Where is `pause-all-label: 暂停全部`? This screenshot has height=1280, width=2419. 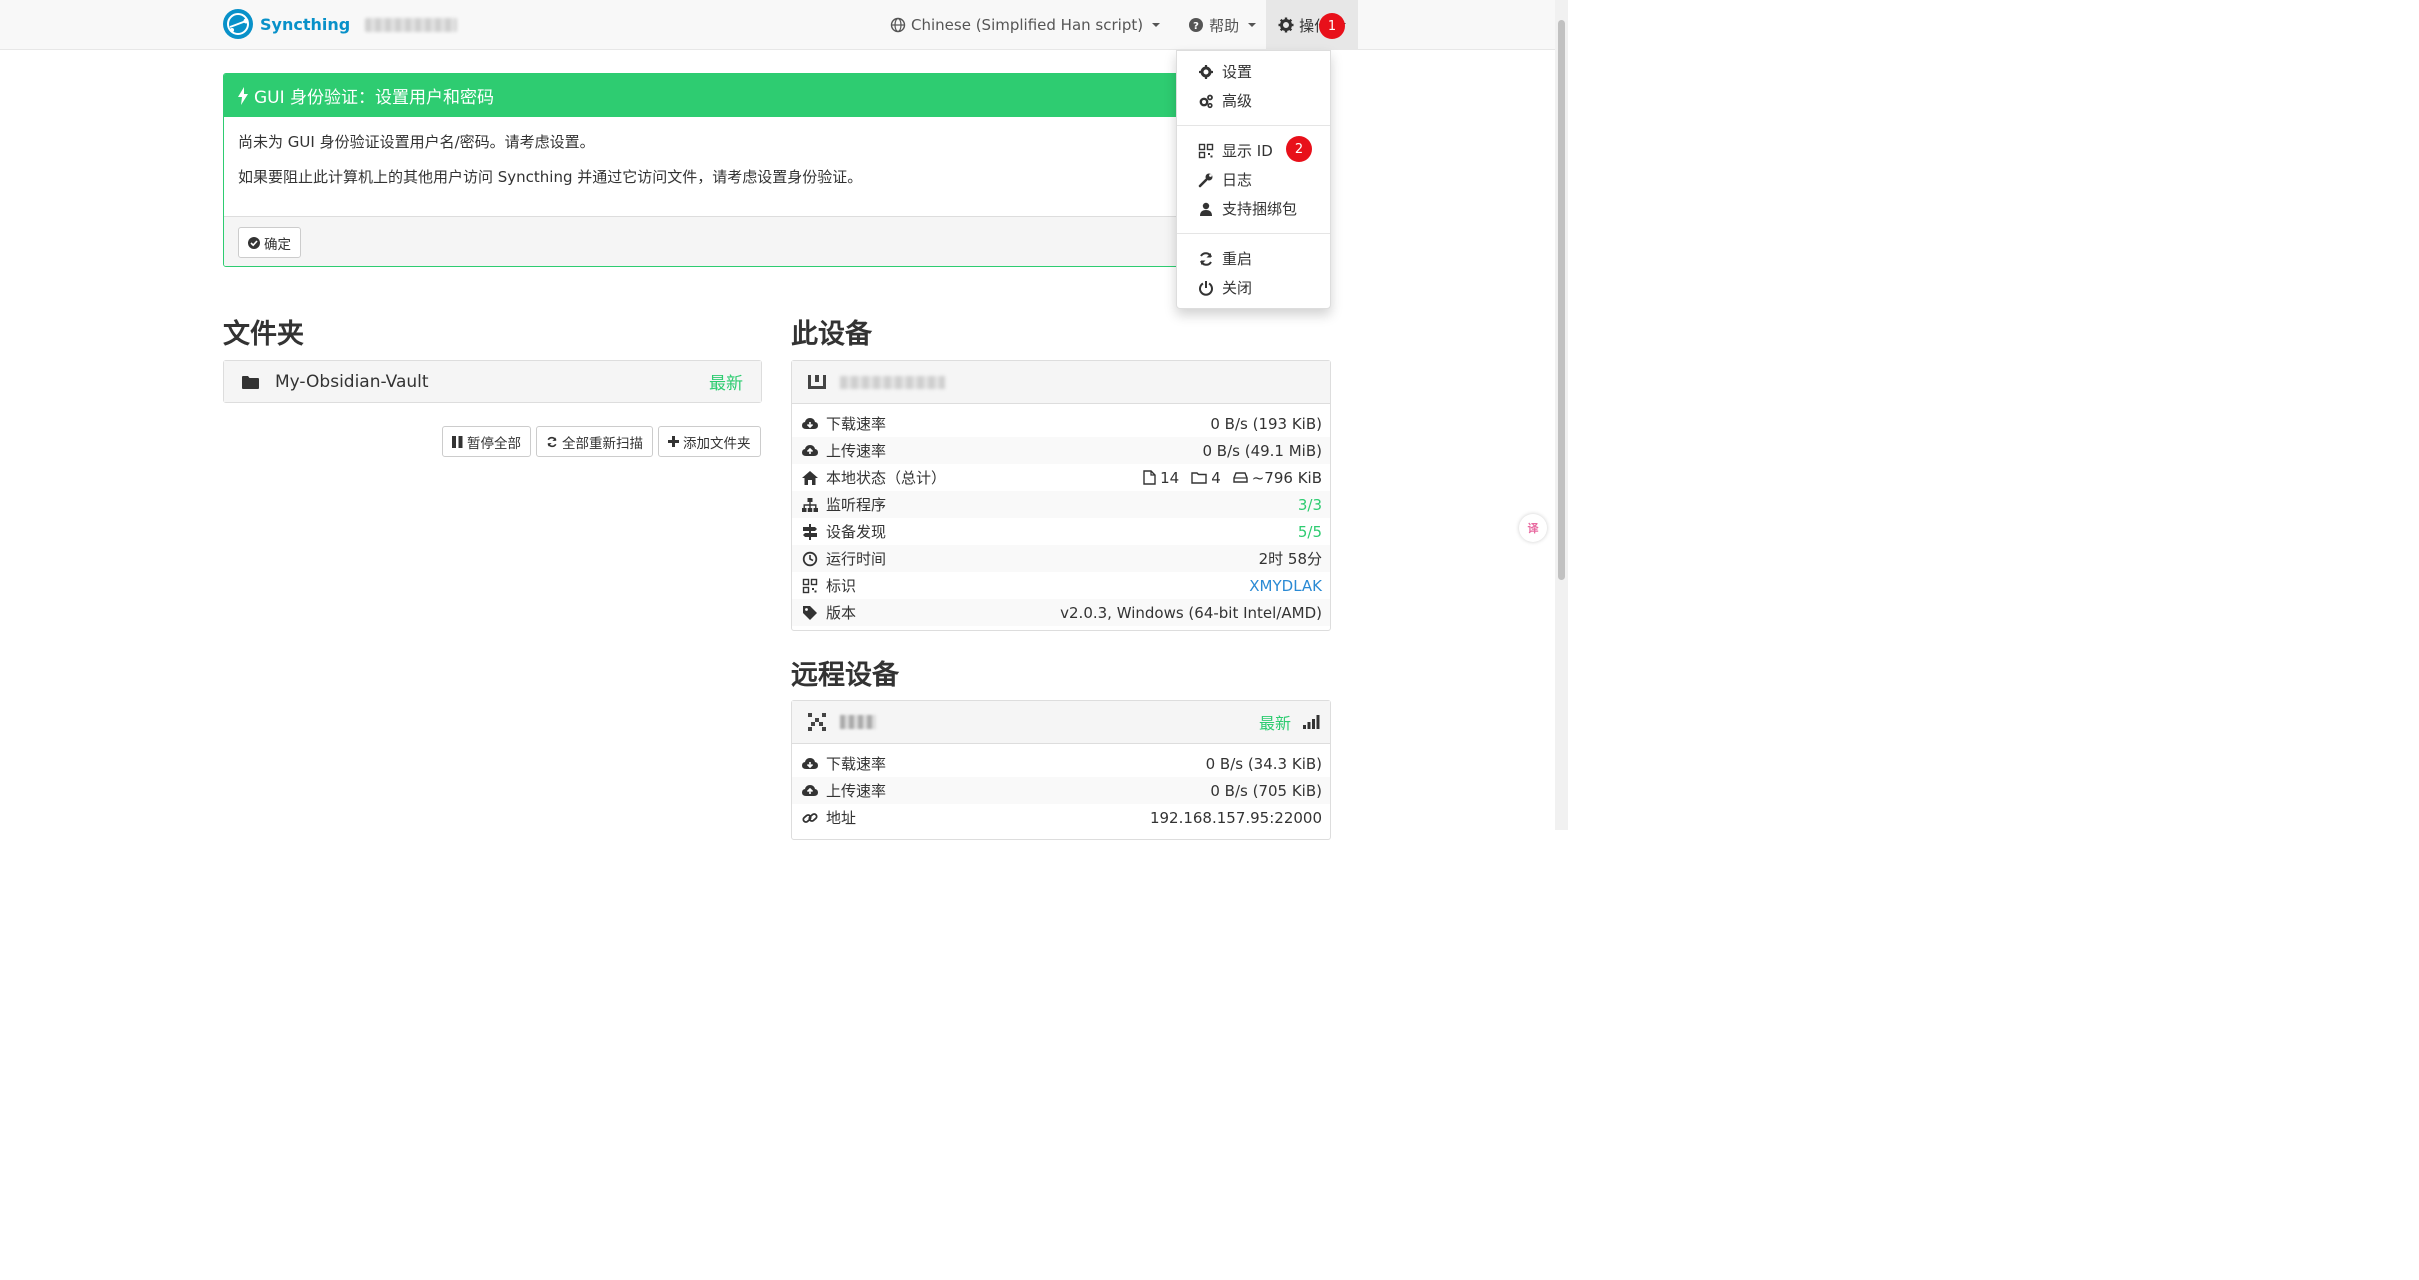
pause-all-label: 暂停全部 is located at coordinates (494, 443).